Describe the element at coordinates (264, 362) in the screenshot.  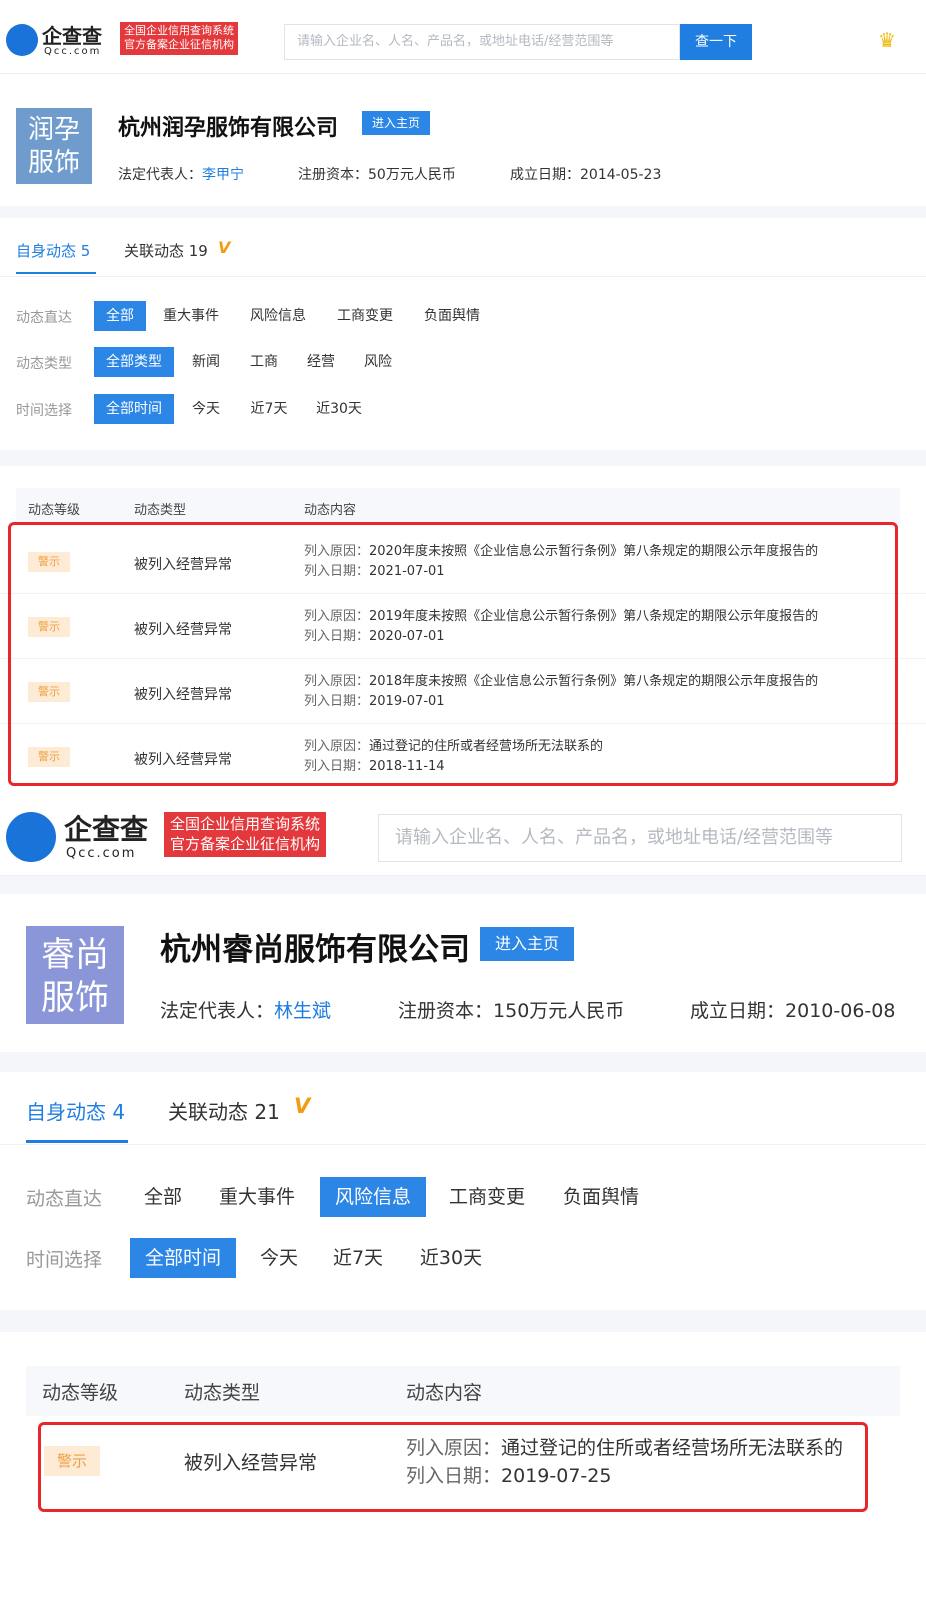
I see `filter-type-business: 工商` at that location.